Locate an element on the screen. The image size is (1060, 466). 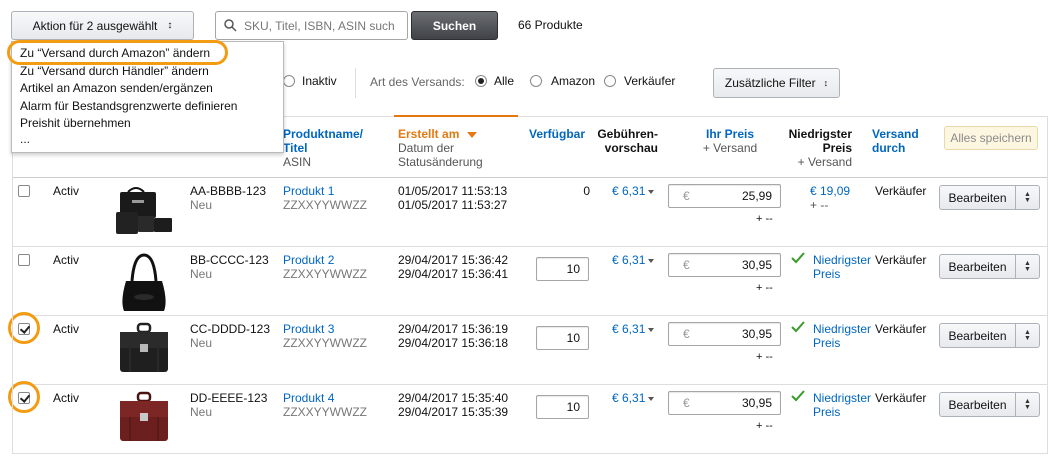
edit-label: Bearbeiten is located at coordinates (977, 335).